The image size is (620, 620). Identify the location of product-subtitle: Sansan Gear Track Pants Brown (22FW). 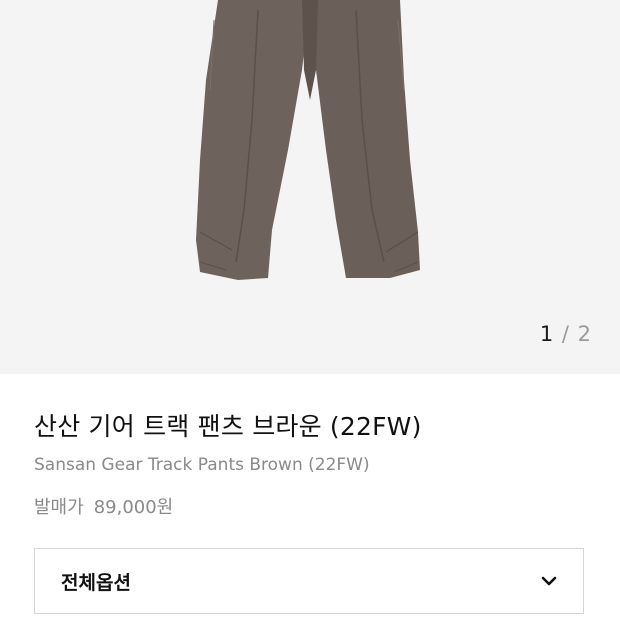
(202, 465).